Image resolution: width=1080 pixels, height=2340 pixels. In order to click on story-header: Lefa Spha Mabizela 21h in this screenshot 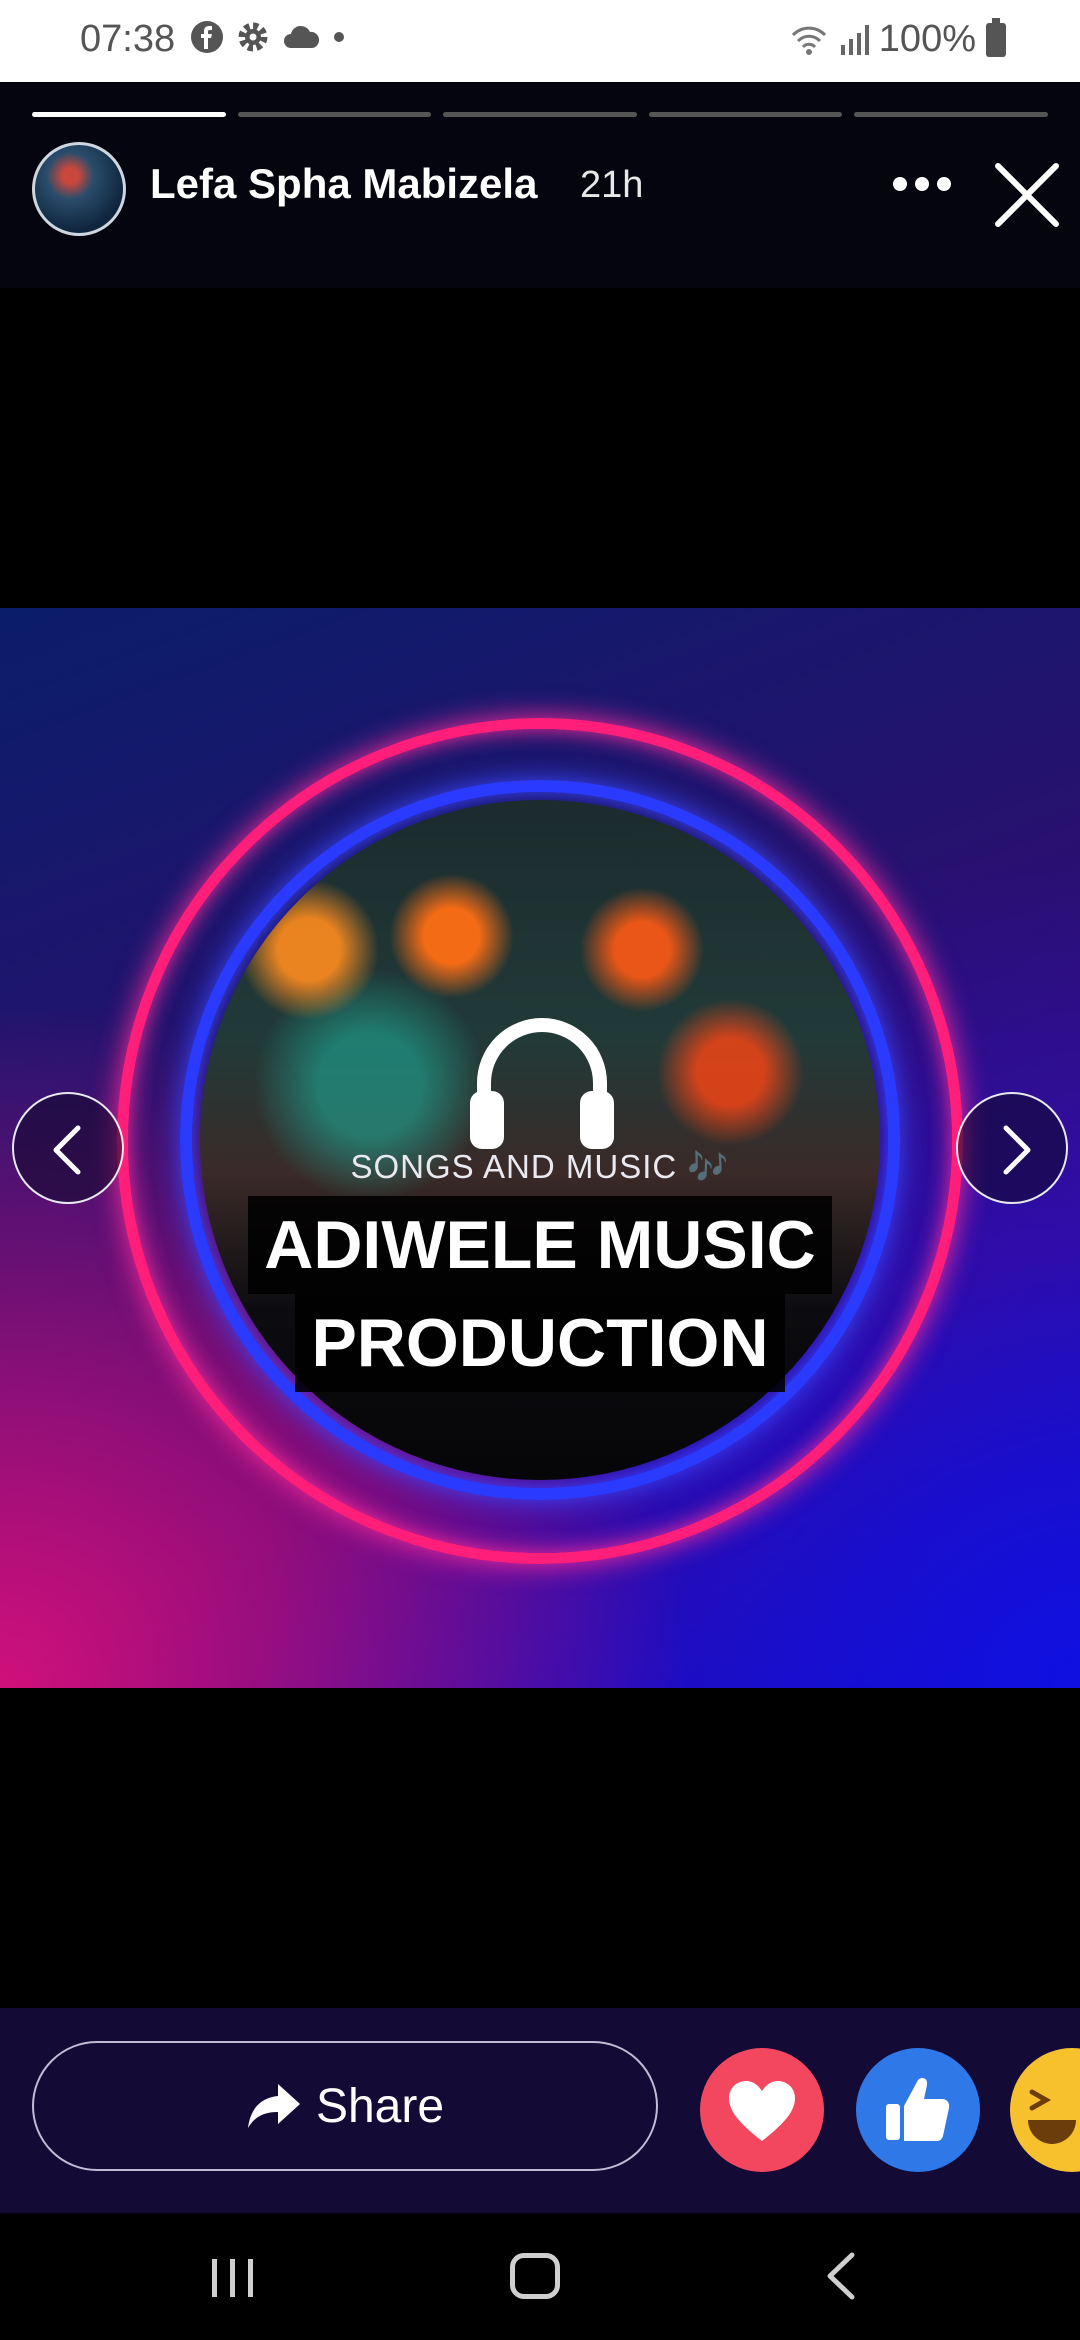, I will do `click(540, 185)`.